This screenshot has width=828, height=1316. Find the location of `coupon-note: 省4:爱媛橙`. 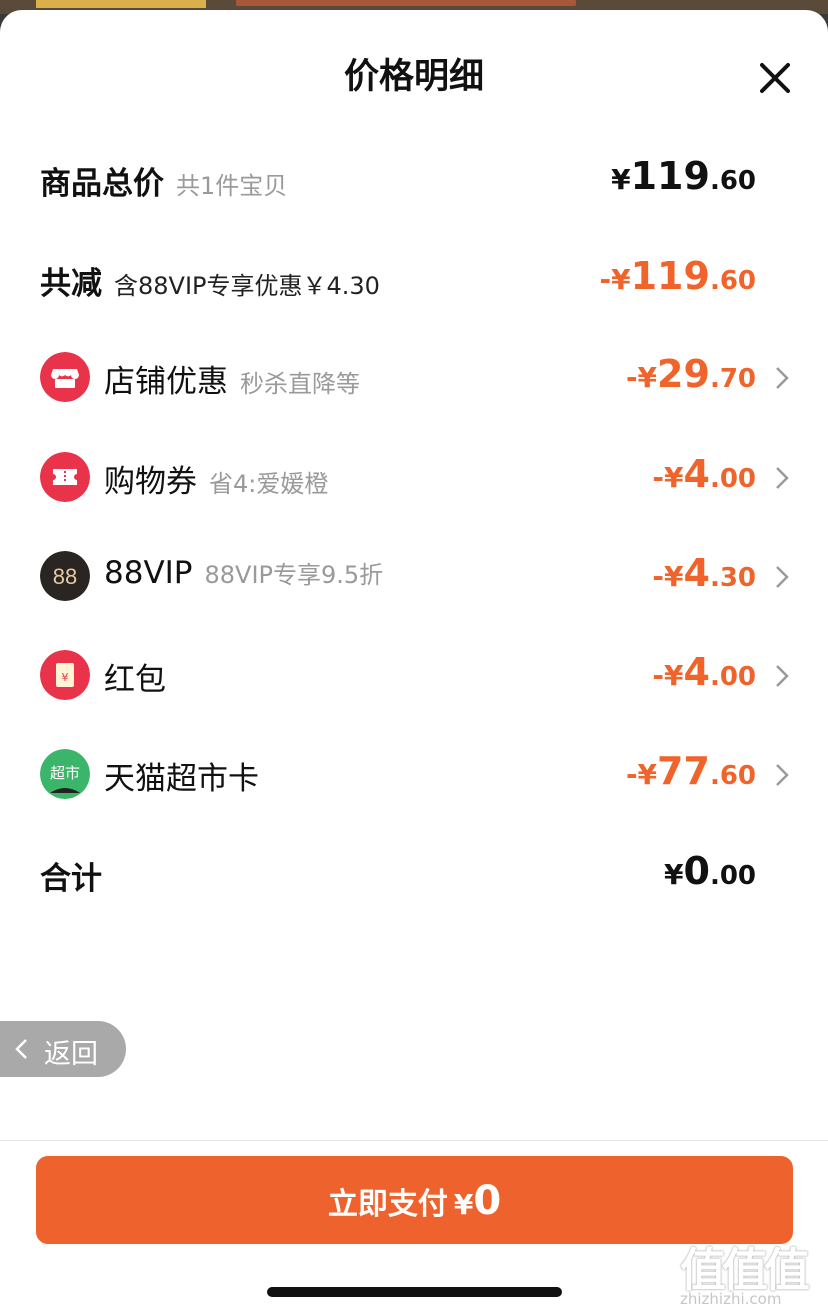

coupon-note: 省4:爱媛橙 is located at coordinates (269, 484).